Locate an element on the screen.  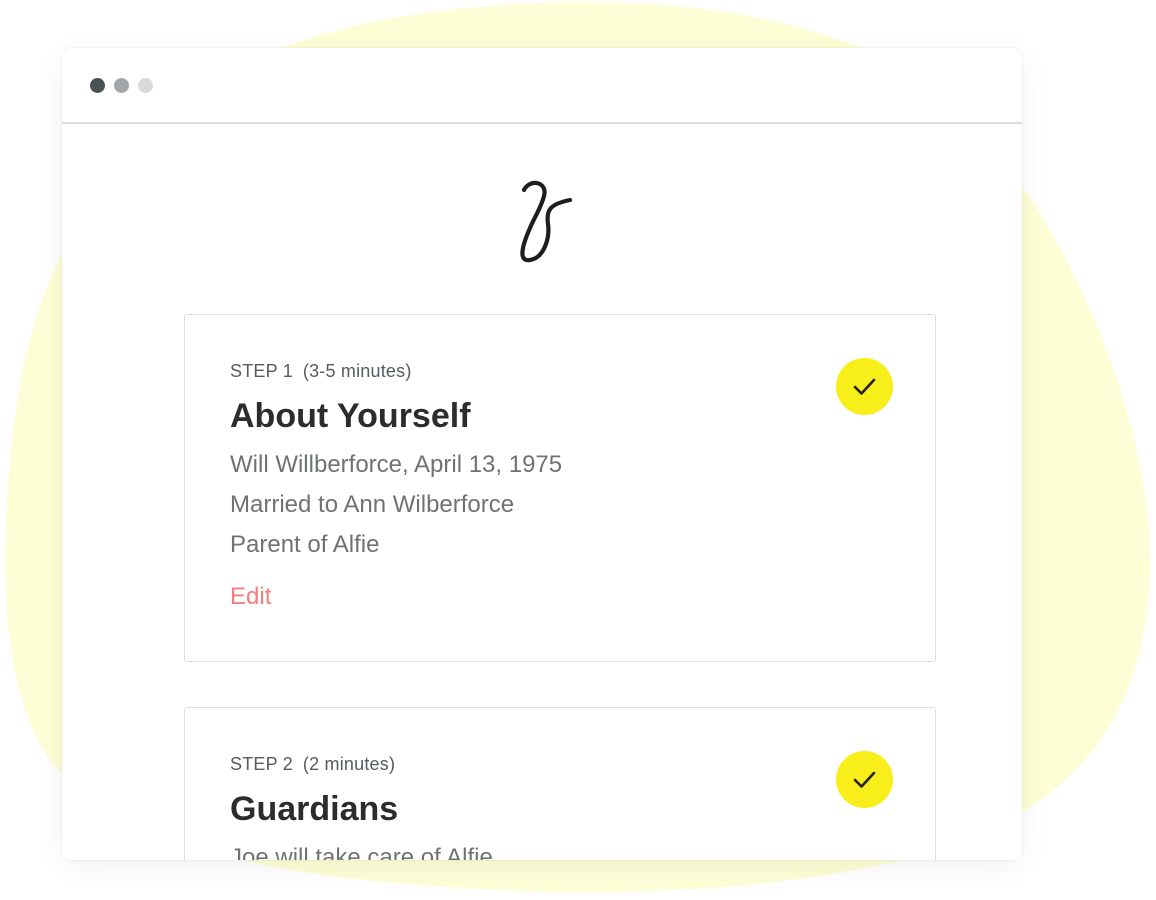
minimize-window-dot is located at coordinates (121, 85).